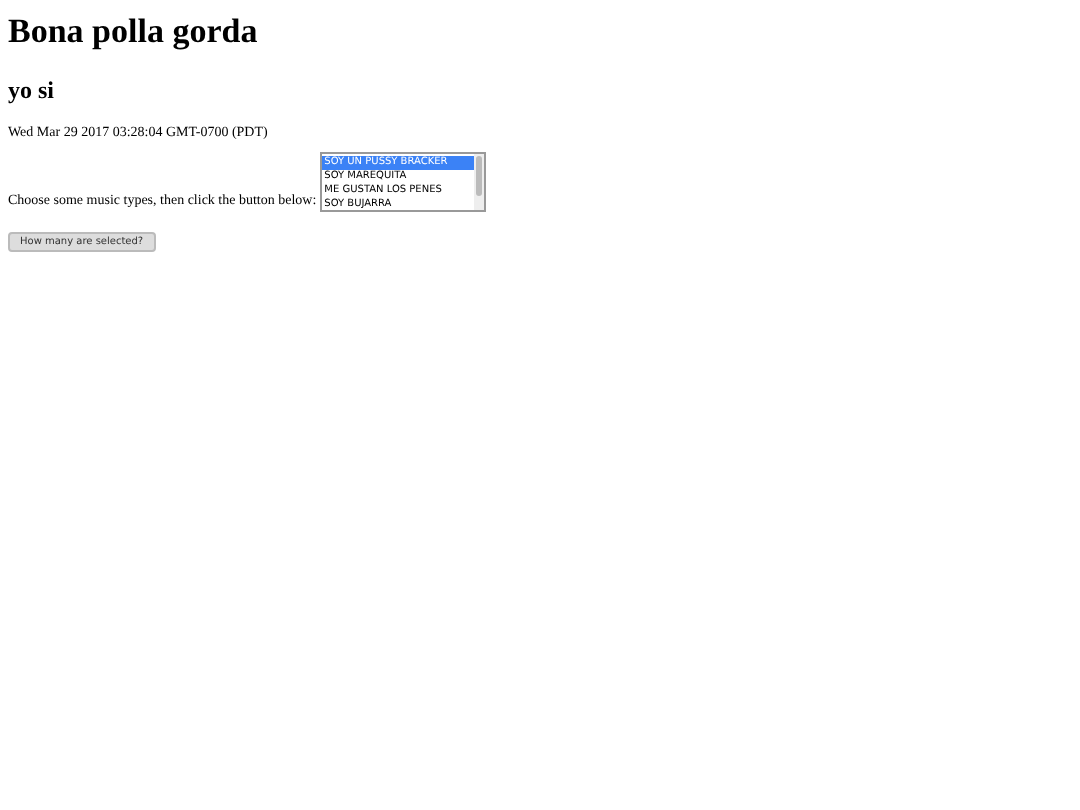  I want to click on page-subheading: yo si, so click(31, 90).